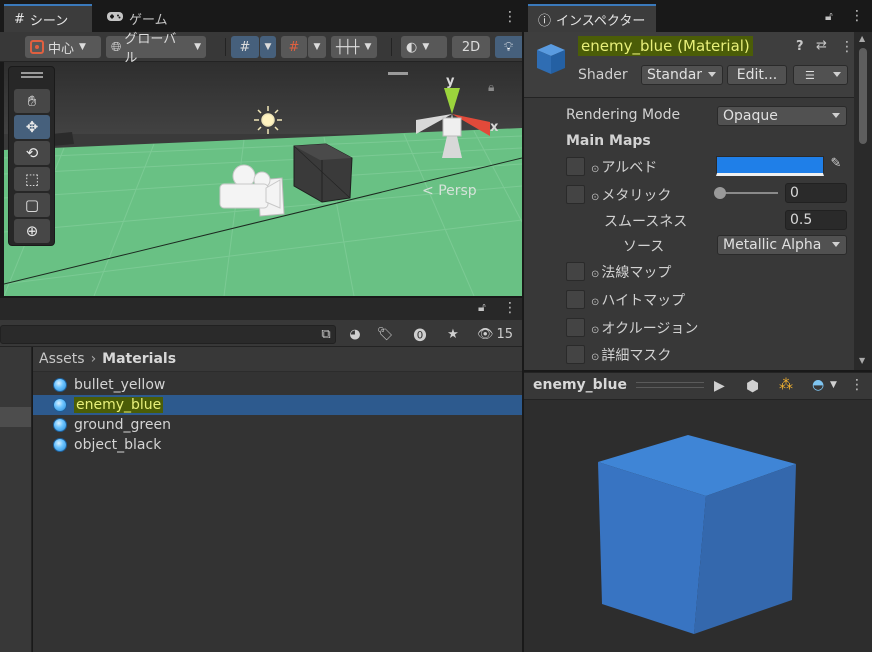  Describe the element at coordinates (385, 334) in the screenshot. I see `search-by-label-icon: 🏷︎` at that location.